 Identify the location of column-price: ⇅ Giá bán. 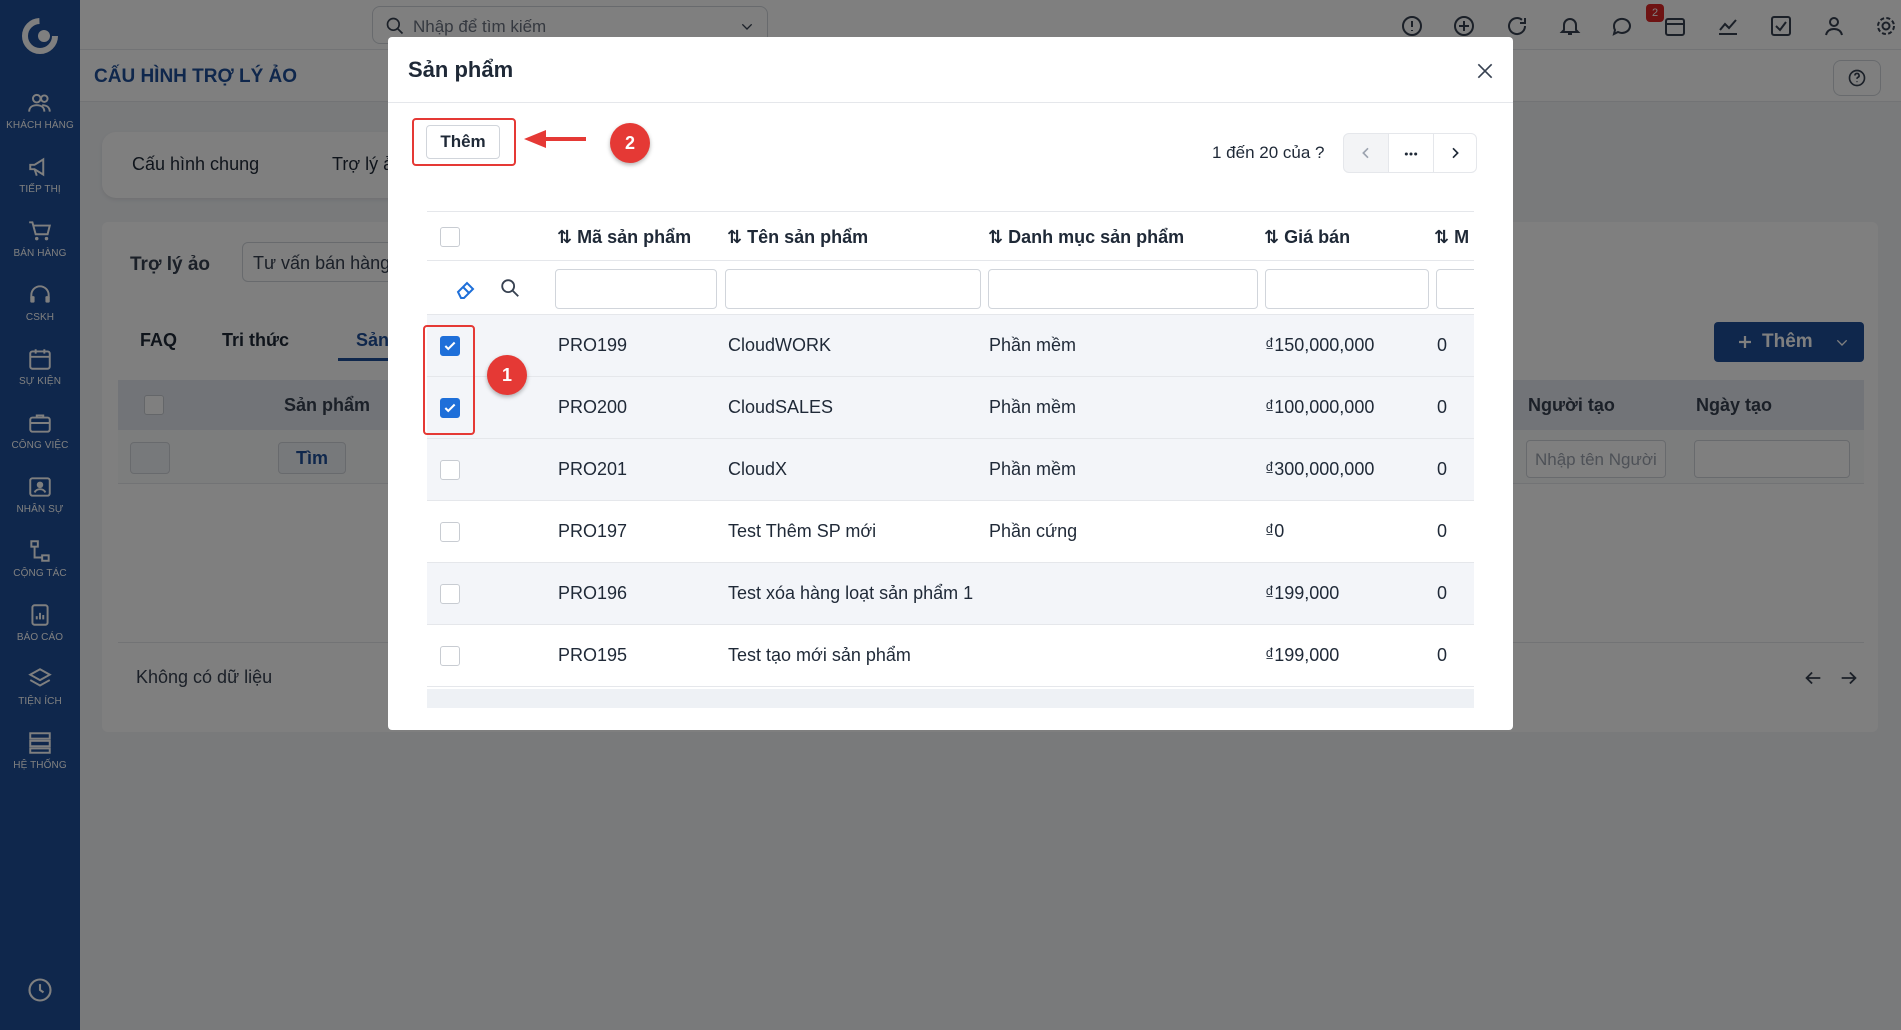
(1307, 237).